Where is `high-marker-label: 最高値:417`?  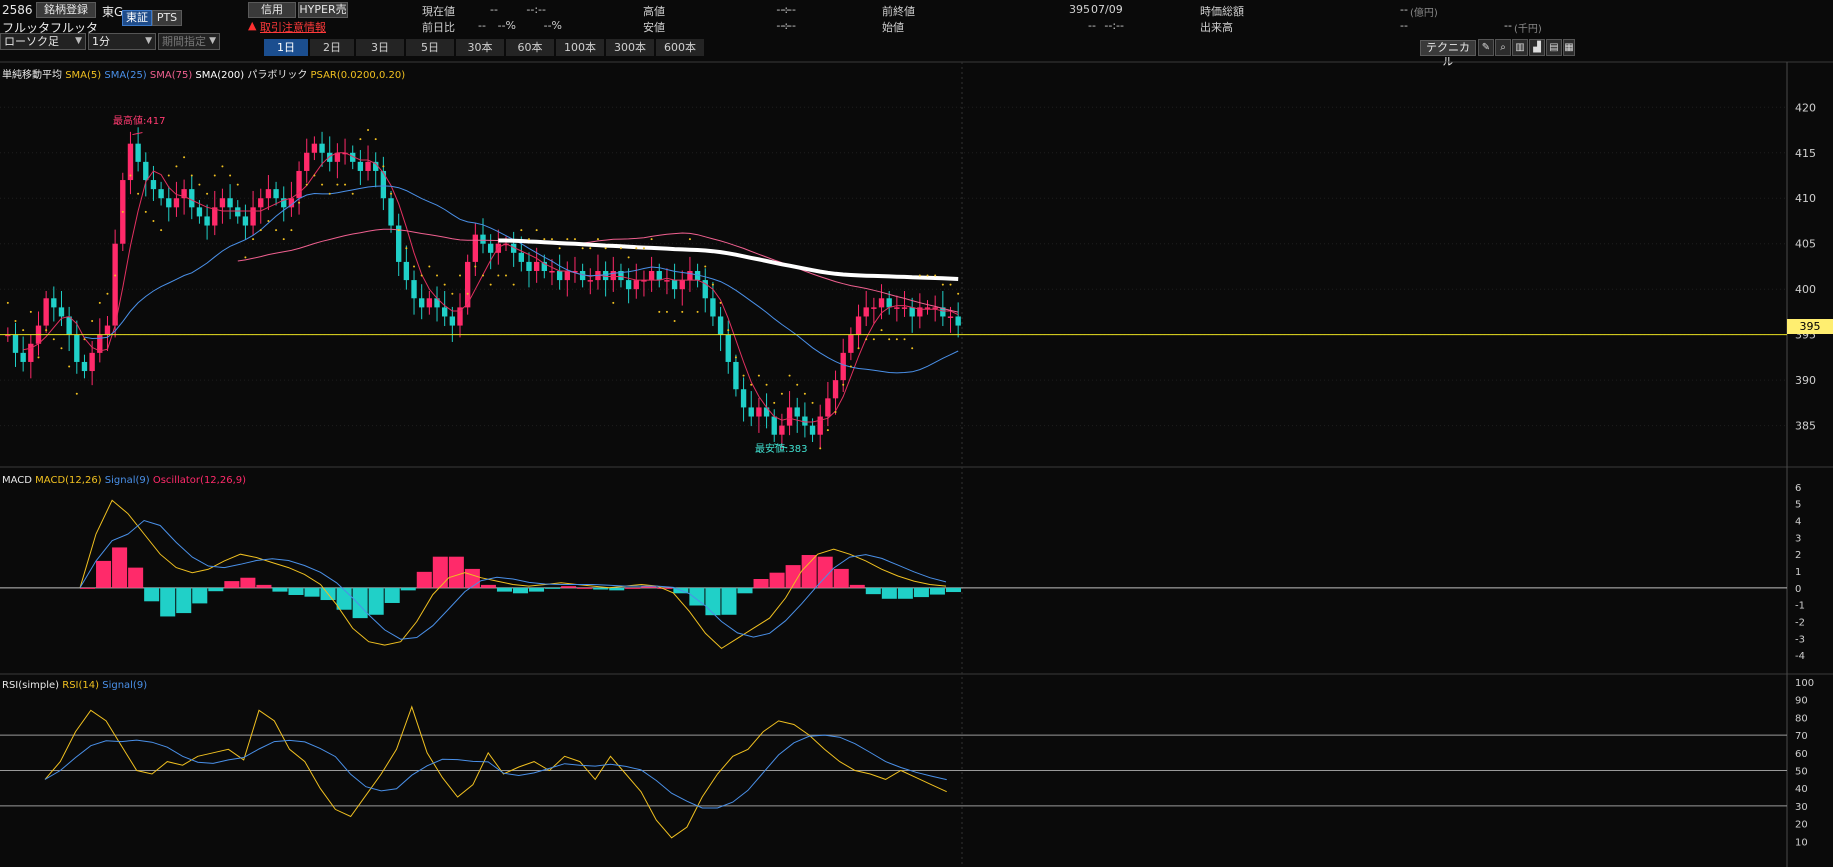 high-marker-label: 最高値:417 is located at coordinates (139, 121).